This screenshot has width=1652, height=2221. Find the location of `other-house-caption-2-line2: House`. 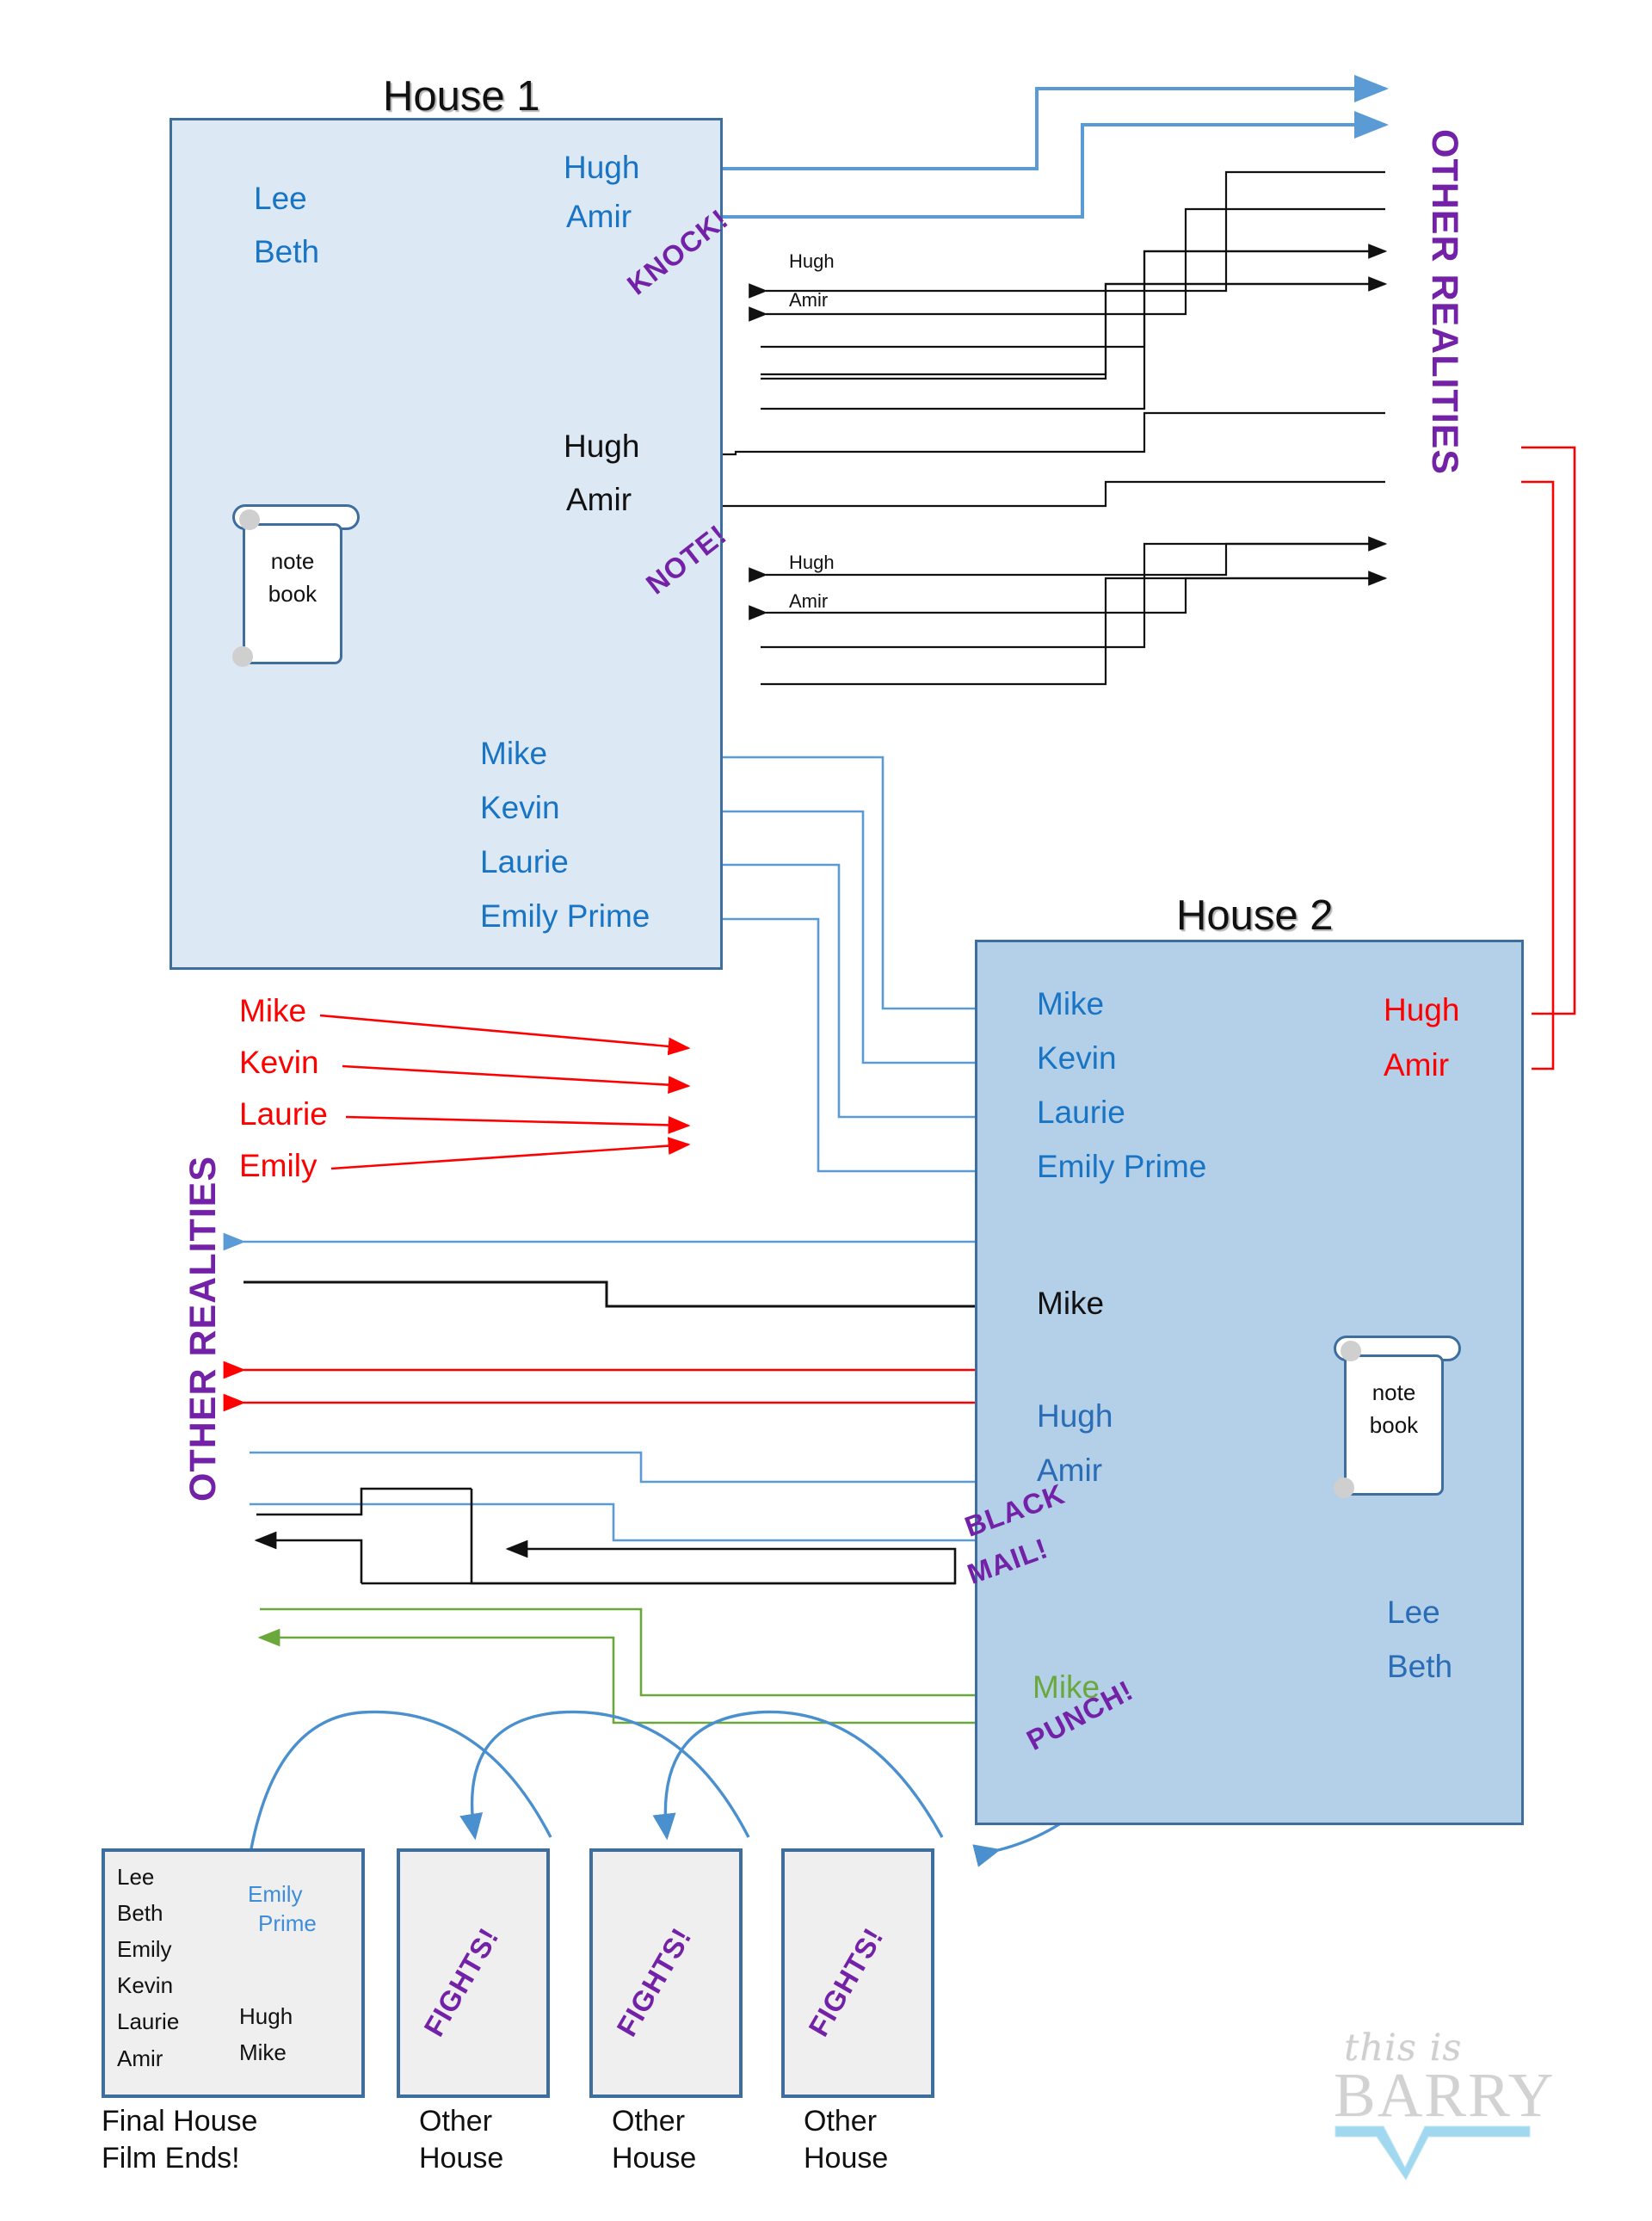

other-house-caption-2-line2: House is located at coordinates (654, 2158).